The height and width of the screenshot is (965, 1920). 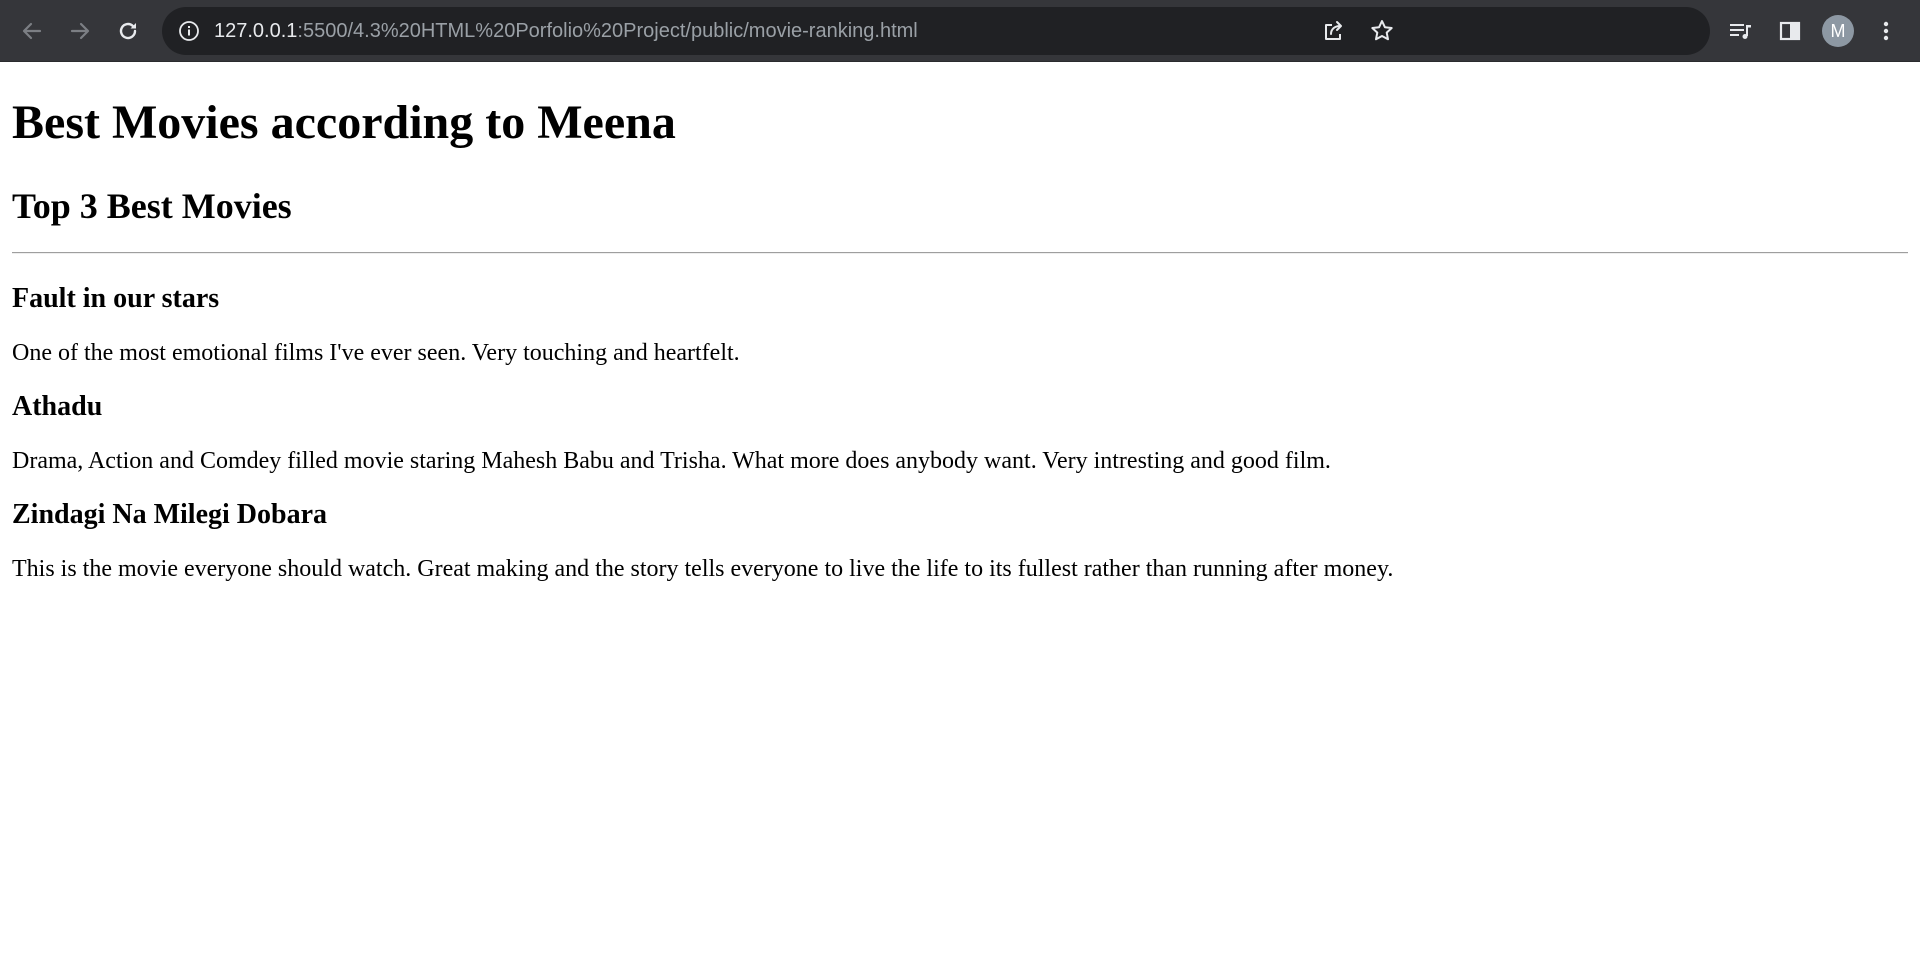 I want to click on back-arrow-icon, so click(x=32, y=31).